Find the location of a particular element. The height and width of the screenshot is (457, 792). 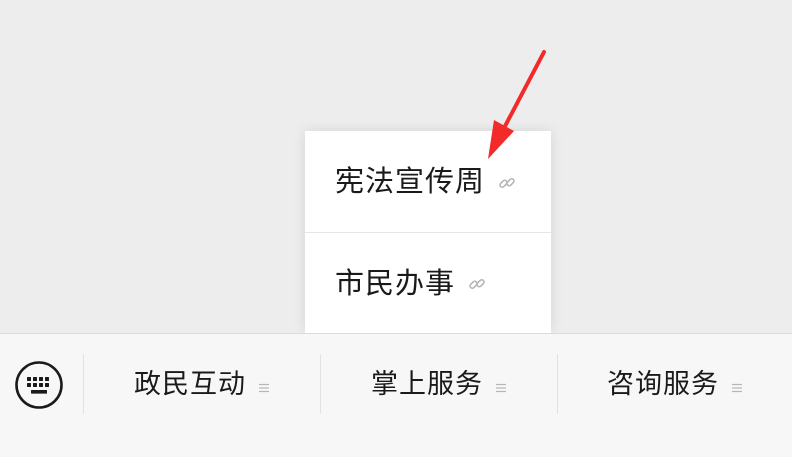

menu-item-mobile-services: 掌上服务 is located at coordinates (439, 384).